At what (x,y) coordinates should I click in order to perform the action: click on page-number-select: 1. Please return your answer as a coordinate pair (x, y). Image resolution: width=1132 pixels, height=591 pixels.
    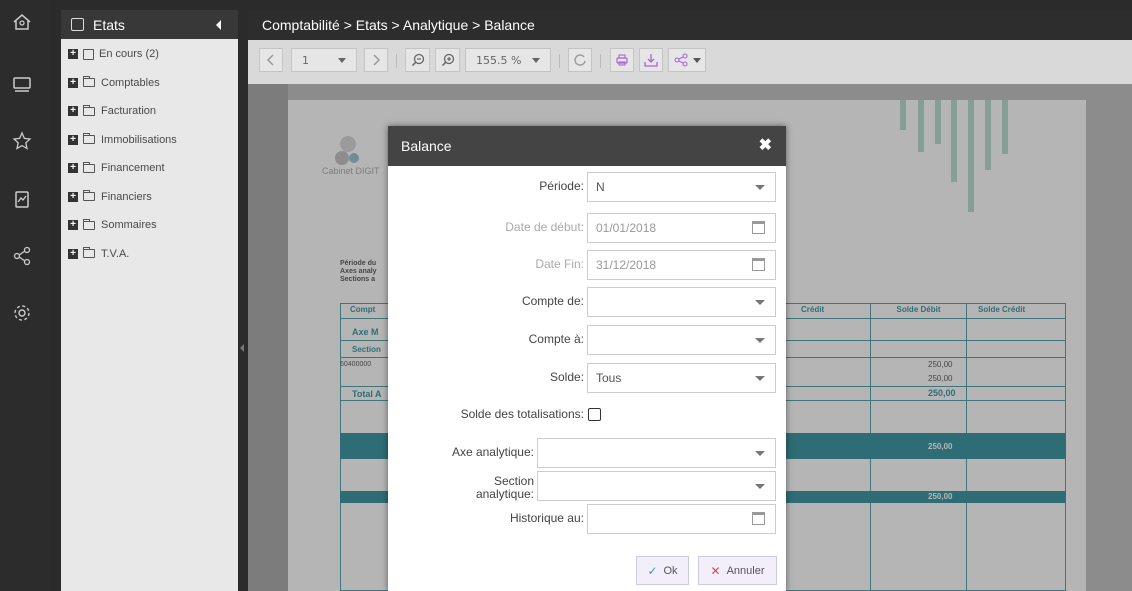
    Looking at the image, I should click on (324, 60).